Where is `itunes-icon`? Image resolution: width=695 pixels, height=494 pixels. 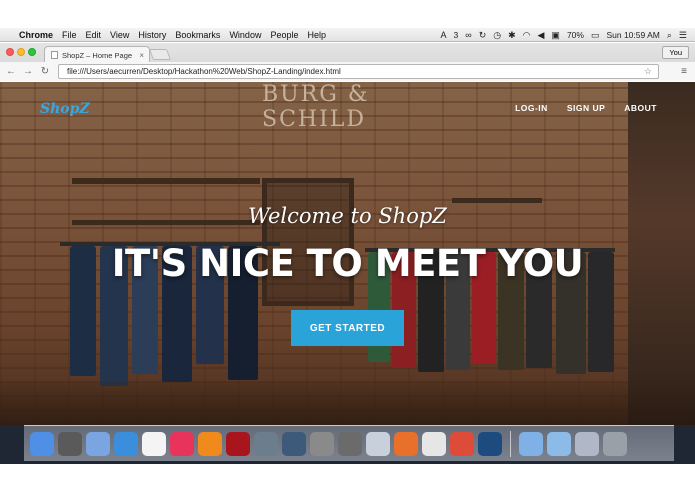 itunes-icon is located at coordinates (182, 443).